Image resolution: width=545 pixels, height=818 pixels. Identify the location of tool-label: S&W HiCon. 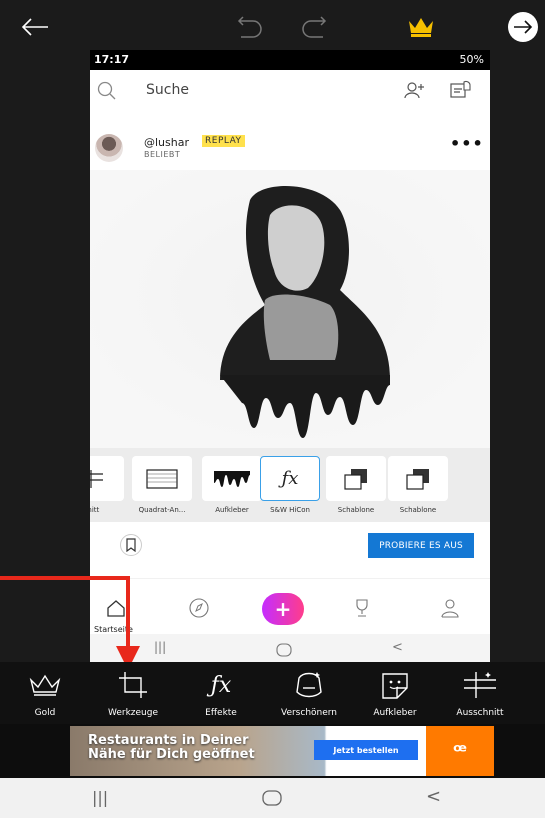
(290, 510).